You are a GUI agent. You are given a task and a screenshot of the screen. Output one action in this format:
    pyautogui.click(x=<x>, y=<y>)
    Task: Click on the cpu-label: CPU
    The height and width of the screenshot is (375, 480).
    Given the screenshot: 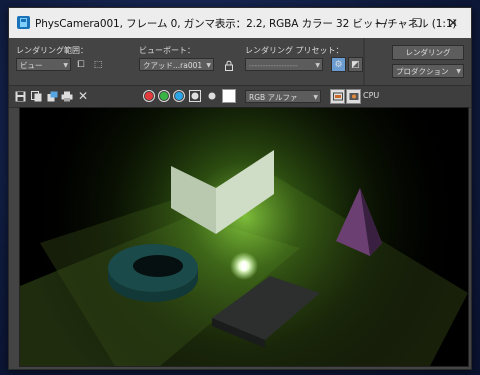 What is the action you would take?
    pyautogui.click(x=371, y=95)
    